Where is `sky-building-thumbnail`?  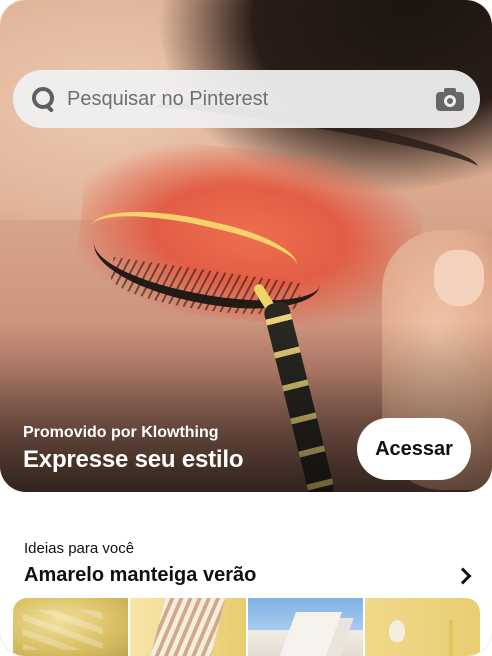 sky-building-thumbnail is located at coordinates (305, 627).